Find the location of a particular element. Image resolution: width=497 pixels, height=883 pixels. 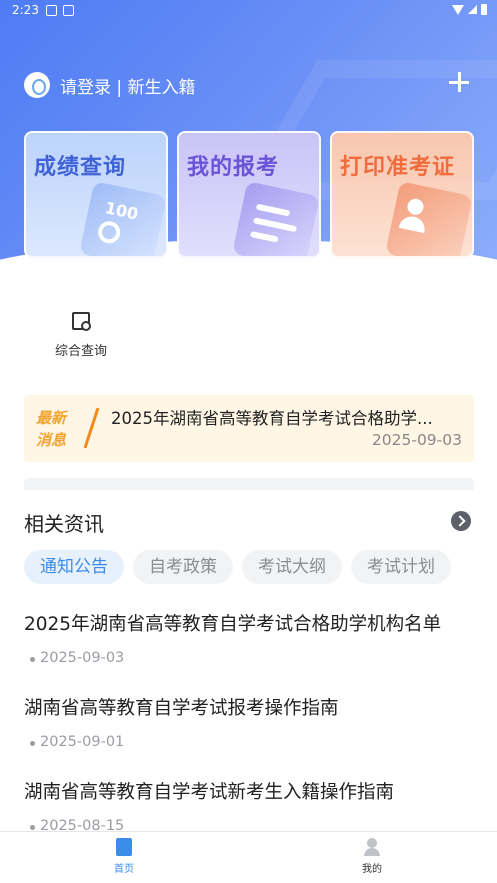

nav-label: 首页 is located at coordinates (124, 869).